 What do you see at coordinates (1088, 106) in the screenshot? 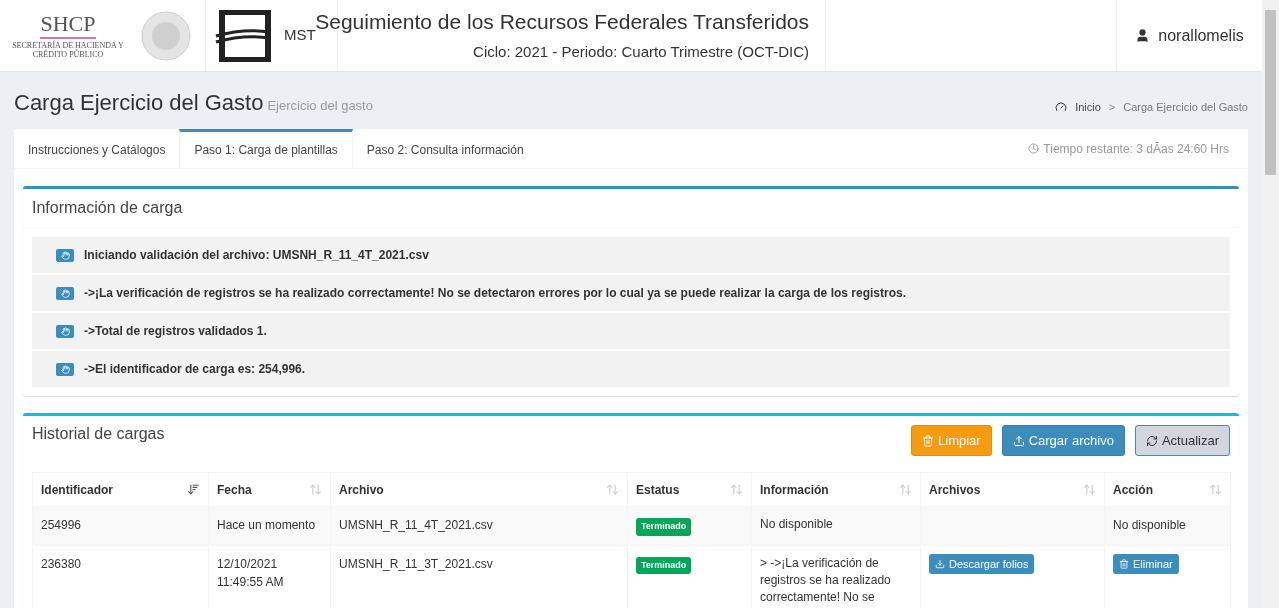
I see `breadcrumb-link: Inicio` at bounding box center [1088, 106].